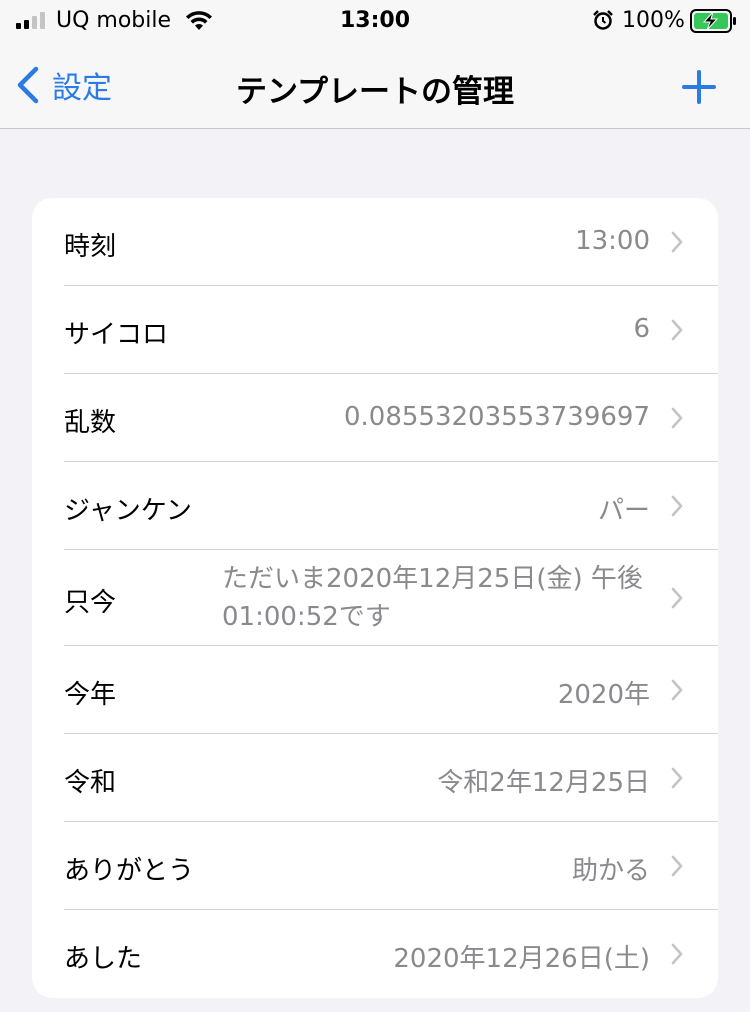 The width and height of the screenshot is (750, 1012). I want to click on list-item-value: 令和2年12月25日, so click(543, 783).